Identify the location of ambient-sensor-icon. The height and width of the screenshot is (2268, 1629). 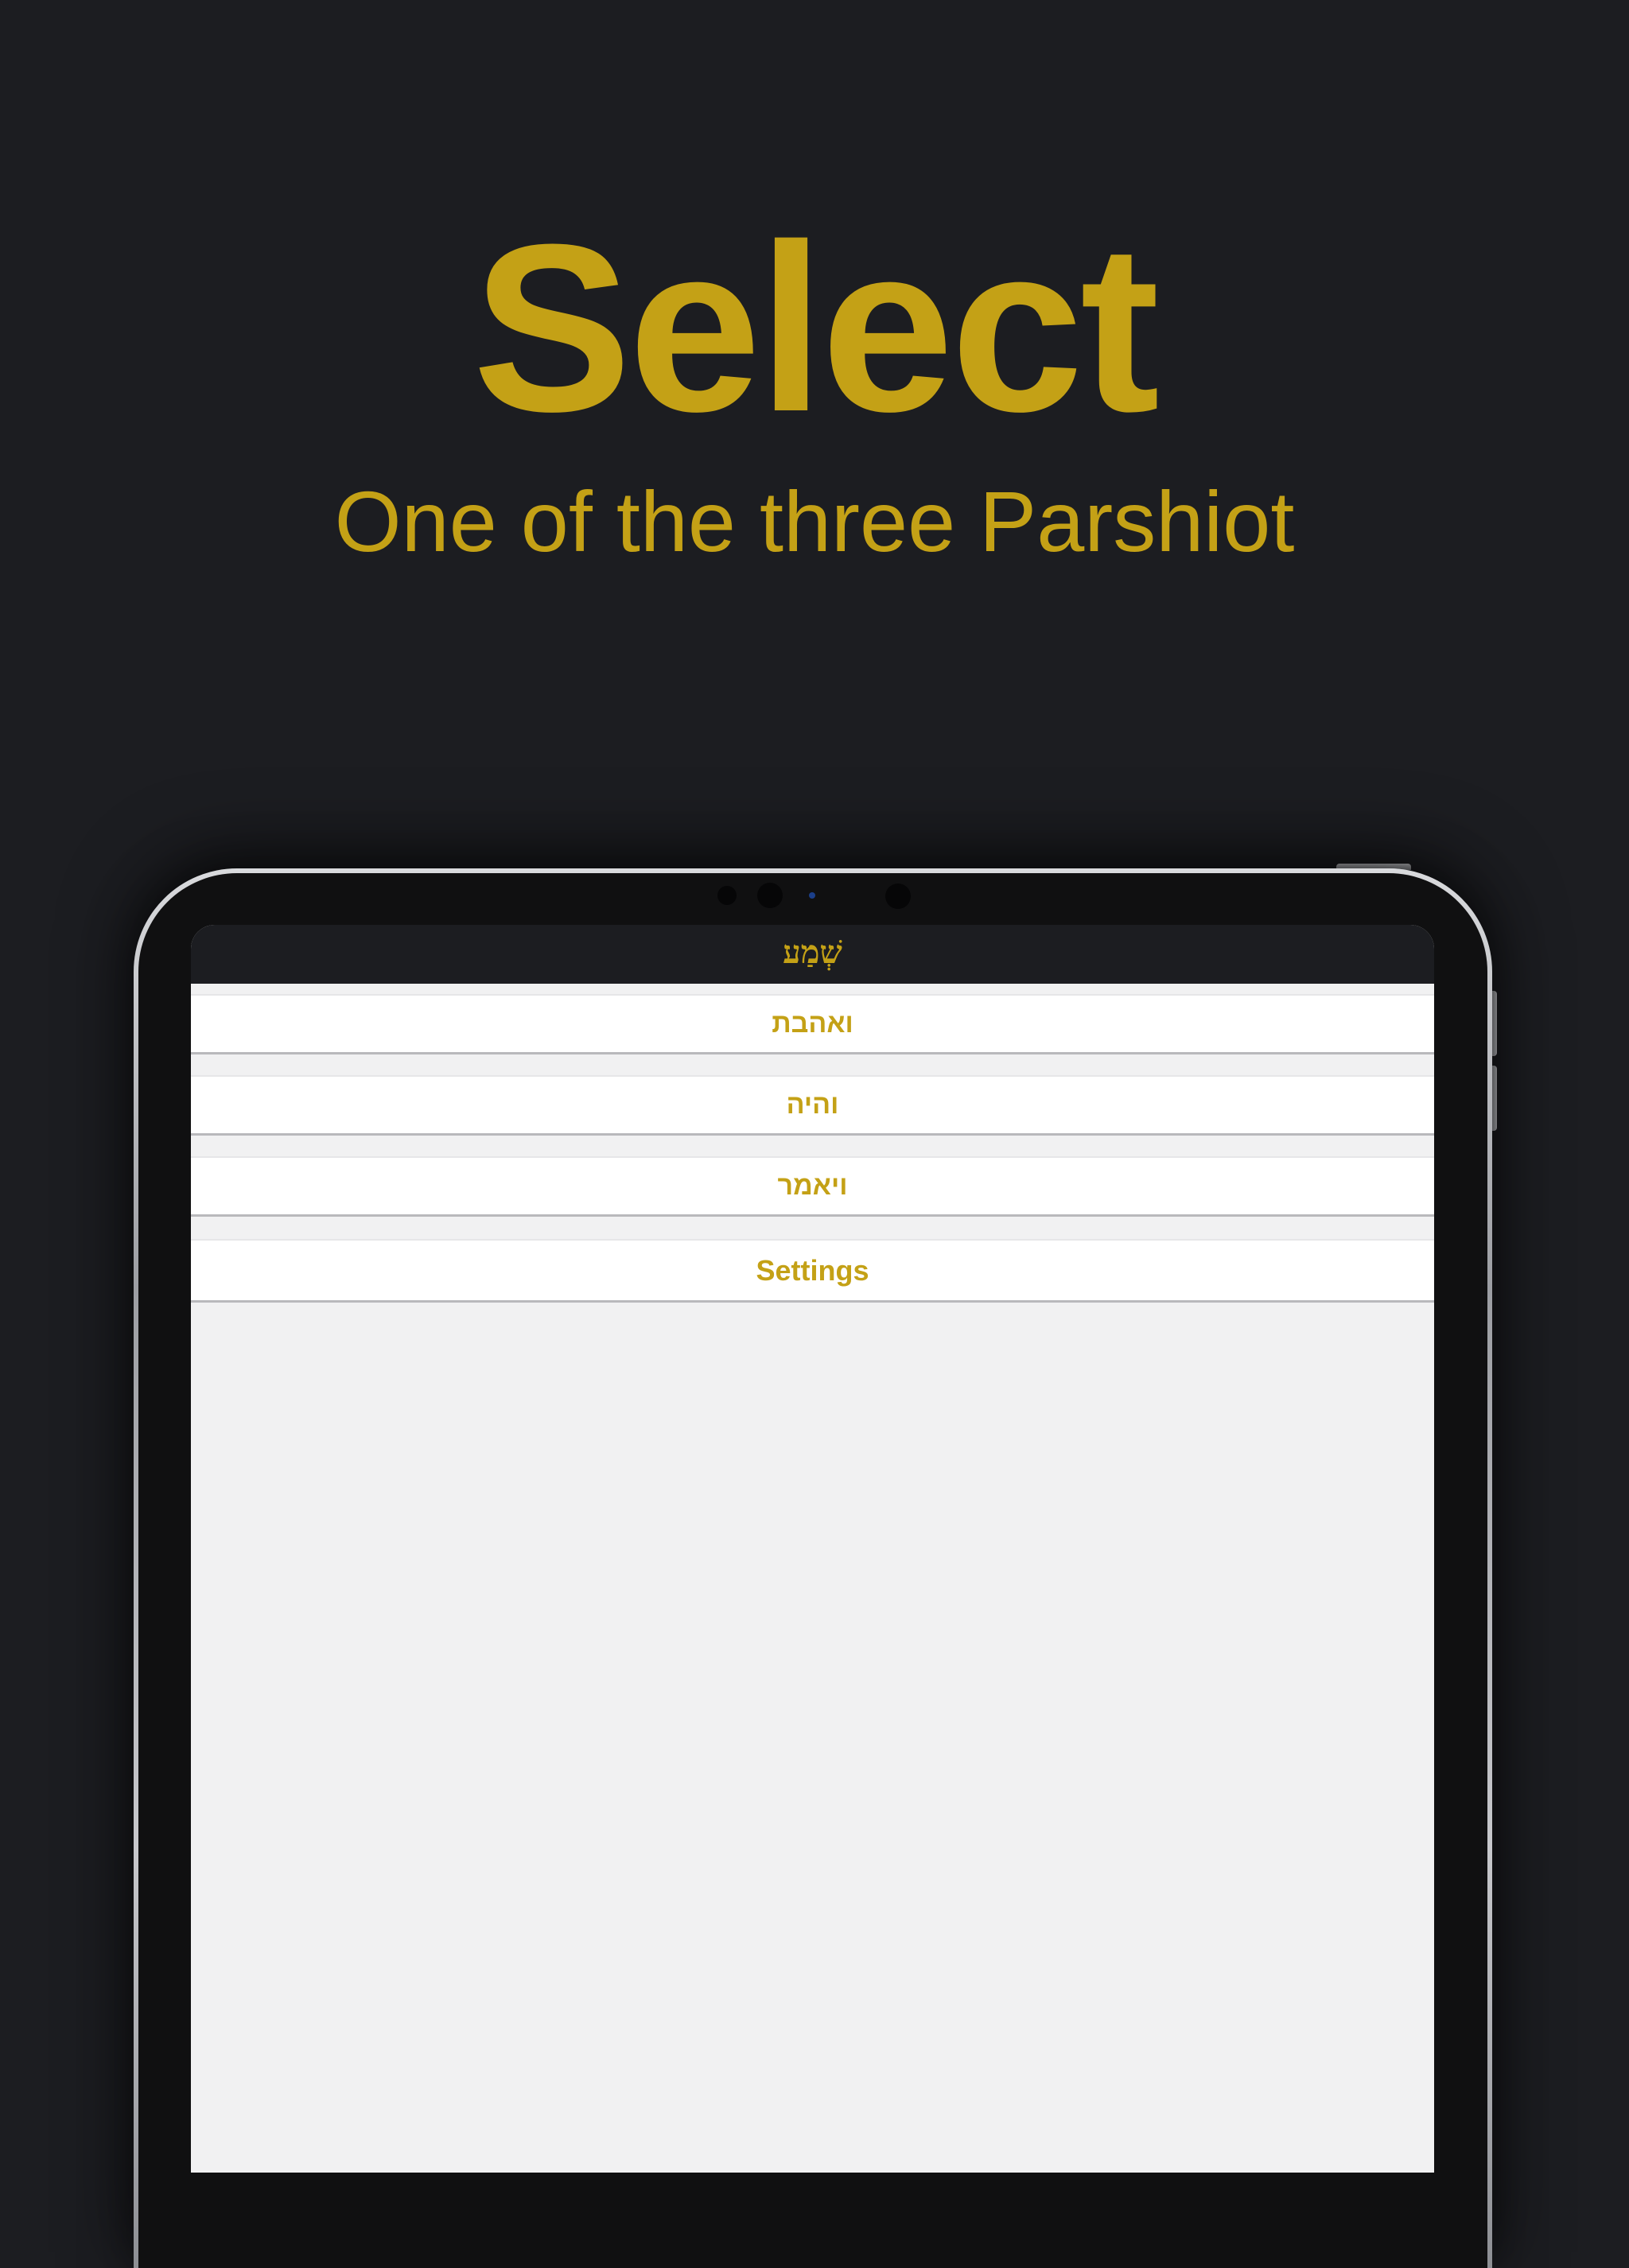
(812, 895).